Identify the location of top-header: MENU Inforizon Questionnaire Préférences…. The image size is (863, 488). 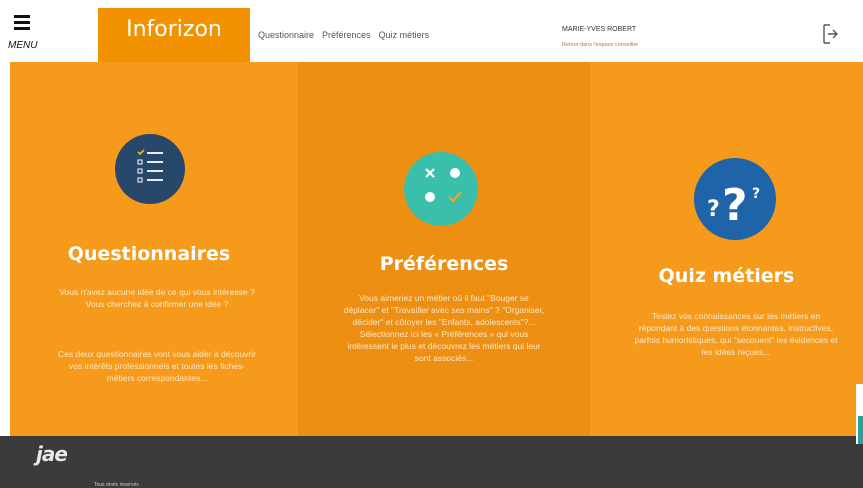
(431, 31).